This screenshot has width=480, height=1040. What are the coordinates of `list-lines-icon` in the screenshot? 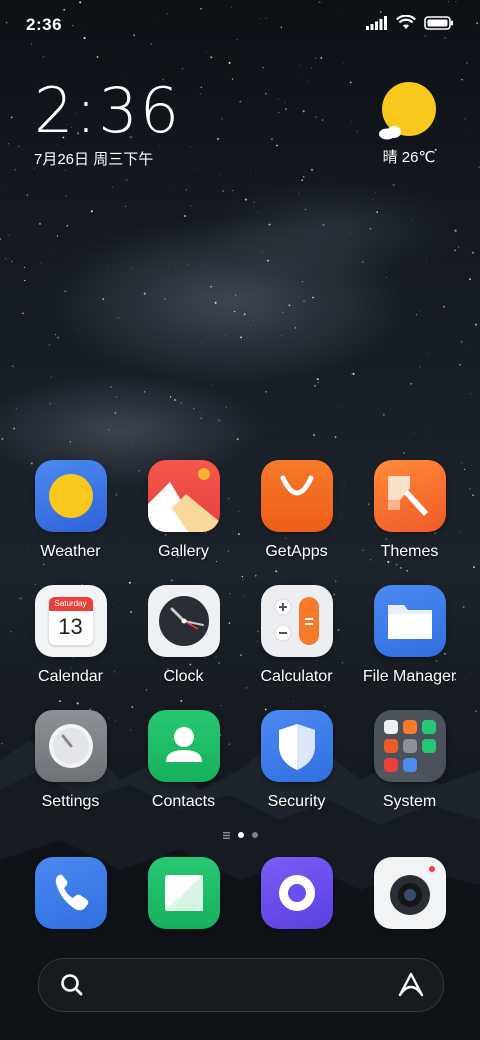 It's located at (226, 835).